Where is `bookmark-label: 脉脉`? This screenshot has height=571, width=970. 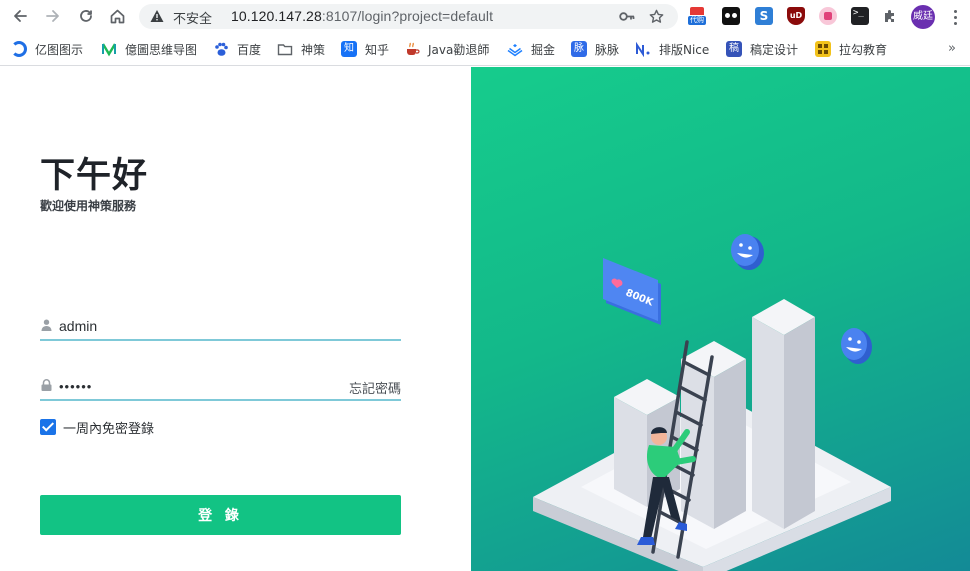
bookmark-label: 脉脉 is located at coordinates (607, 49).